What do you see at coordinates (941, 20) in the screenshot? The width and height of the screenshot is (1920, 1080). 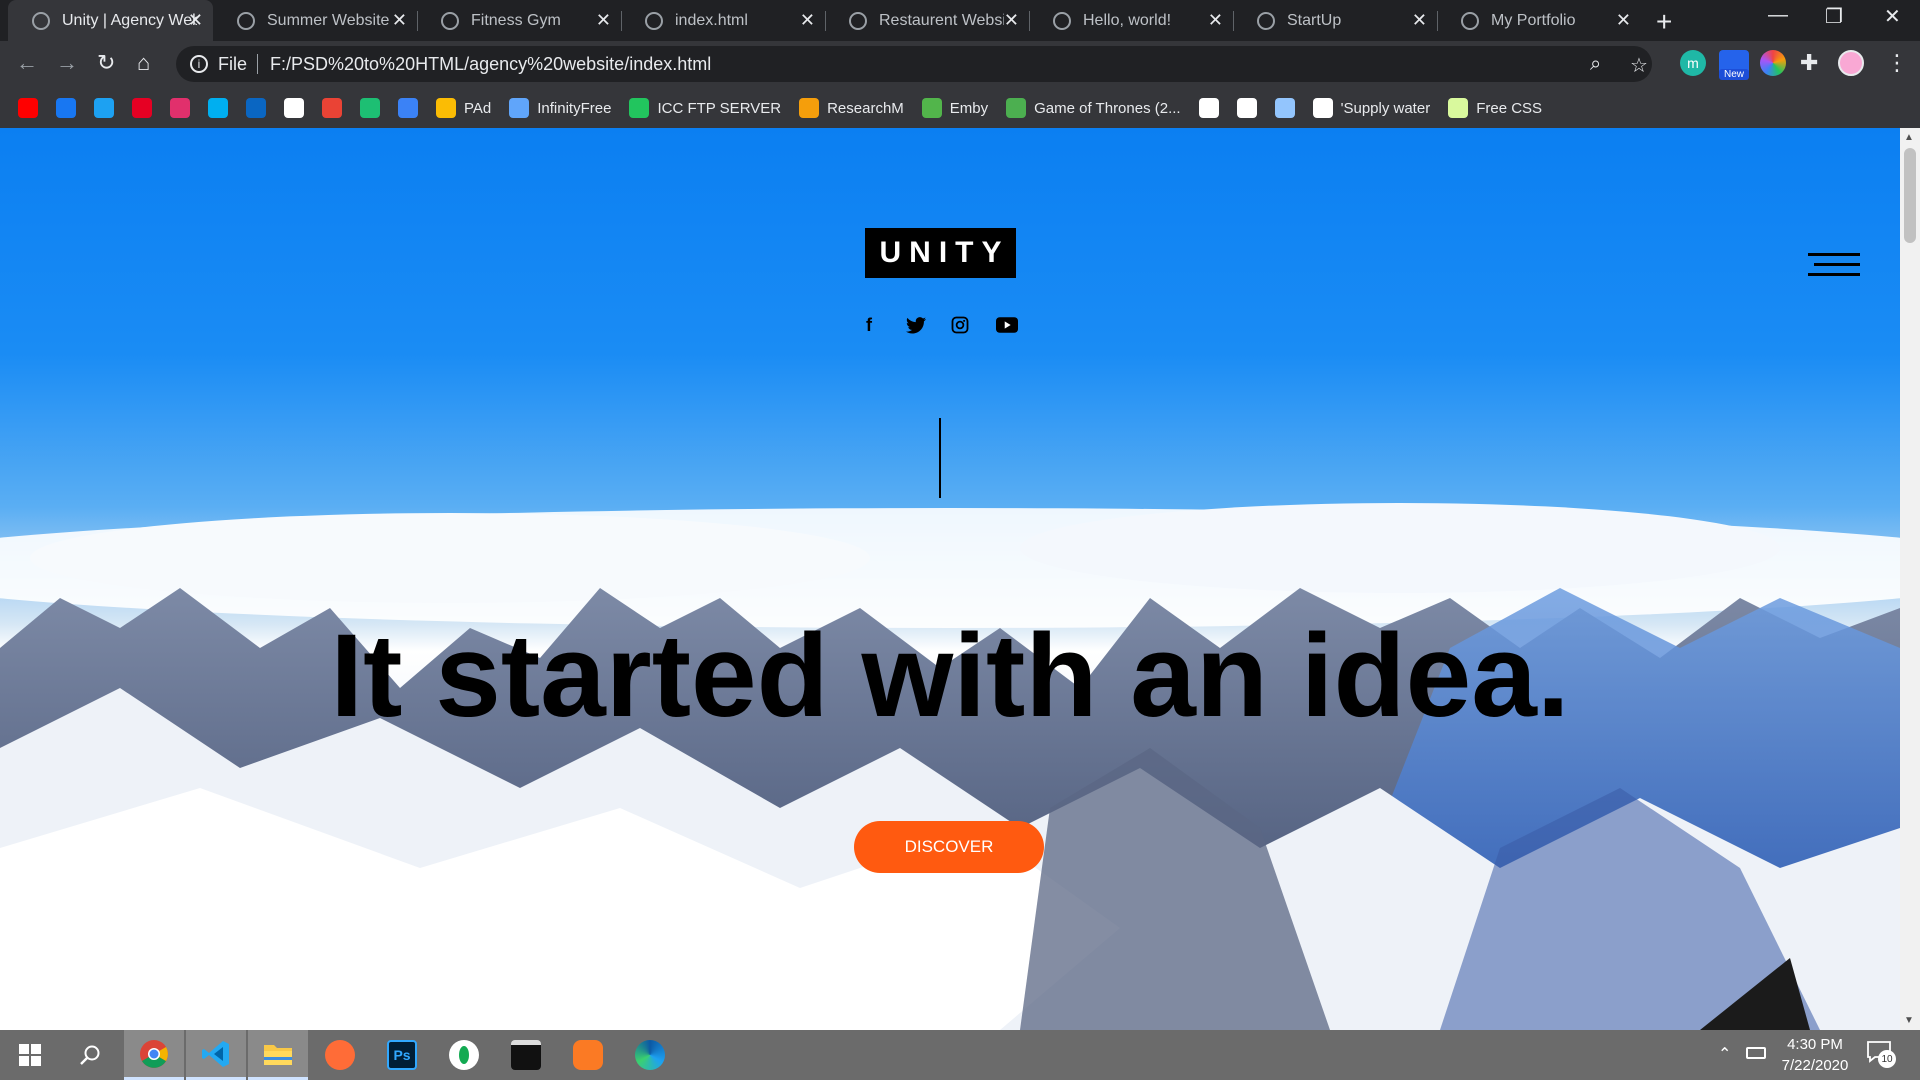 I see `tab-title: Restaurent Website` at bounding box center [941, 20].